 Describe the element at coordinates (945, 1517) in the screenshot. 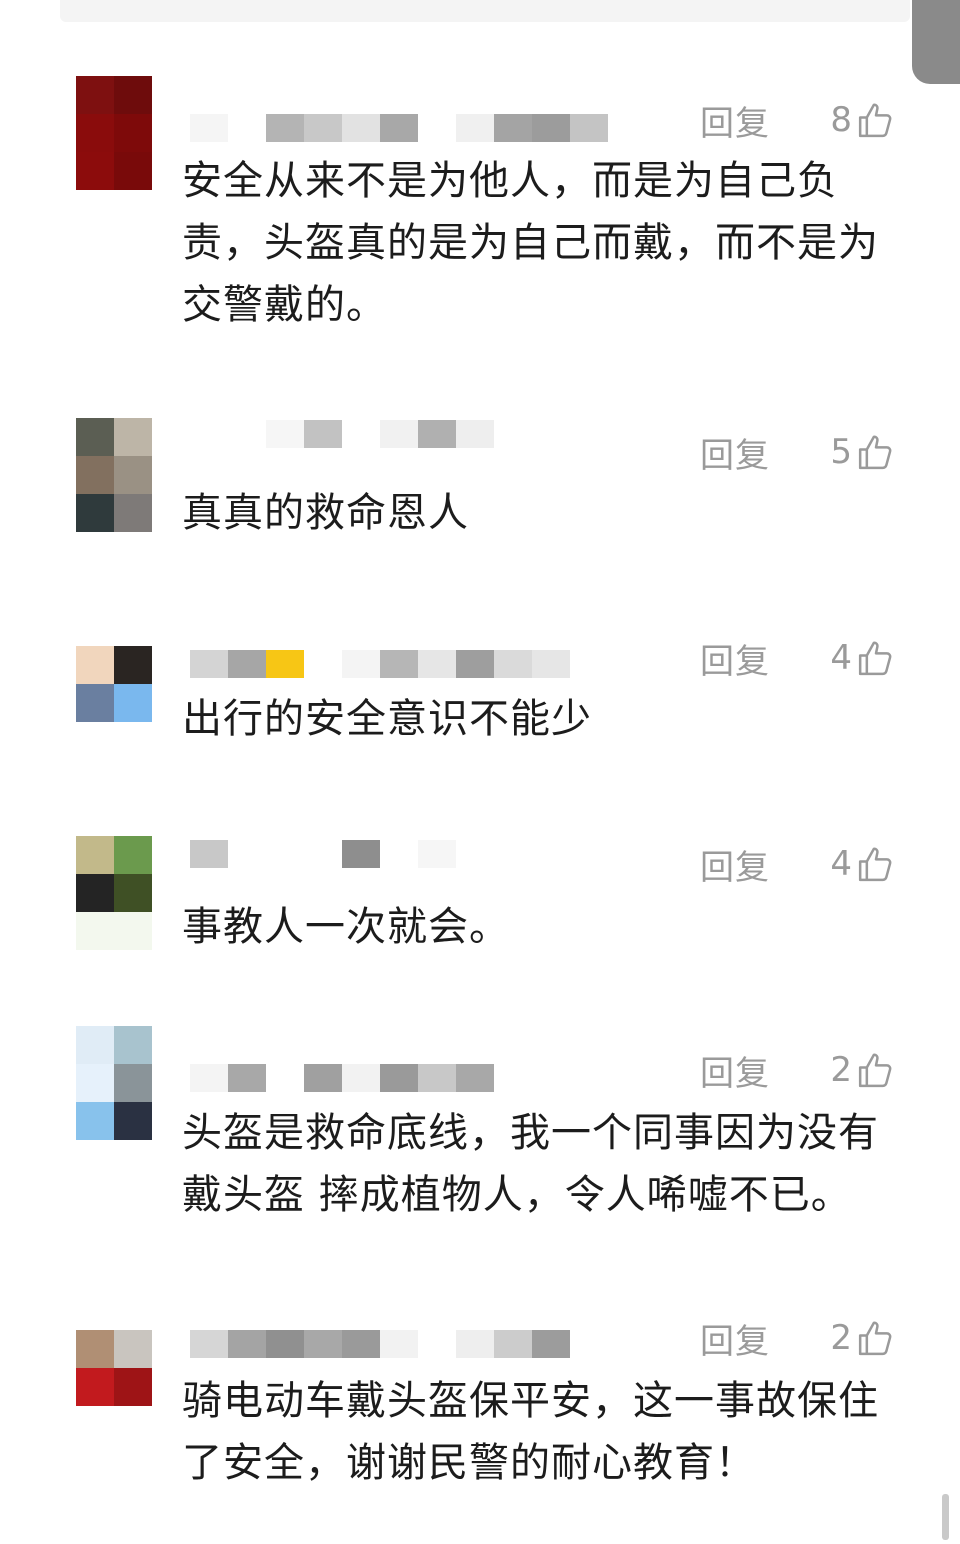

I see `scrollbar-thumb` at that location.